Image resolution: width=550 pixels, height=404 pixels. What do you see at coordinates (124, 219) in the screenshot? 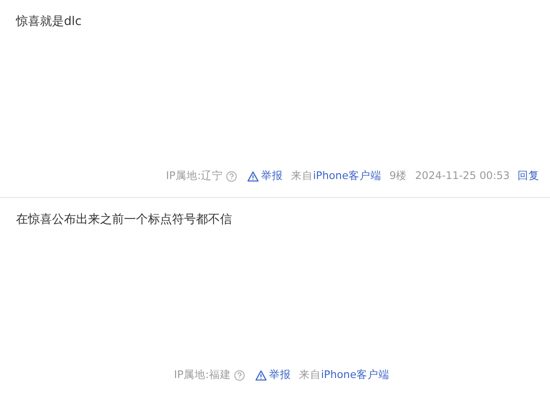
I see `post-text: 在惊喜公布出来之前一个标点符号都不信` at bounding box center [124, 219].